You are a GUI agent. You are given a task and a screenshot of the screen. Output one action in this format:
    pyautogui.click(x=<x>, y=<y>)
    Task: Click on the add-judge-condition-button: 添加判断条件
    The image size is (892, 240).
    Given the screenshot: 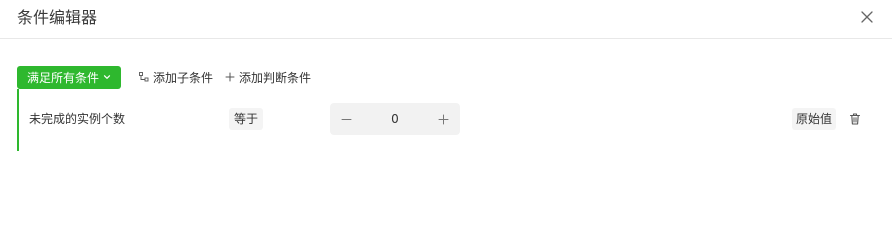 What is the action you would take?
    pyautogui.click(x=268, y=77)
    